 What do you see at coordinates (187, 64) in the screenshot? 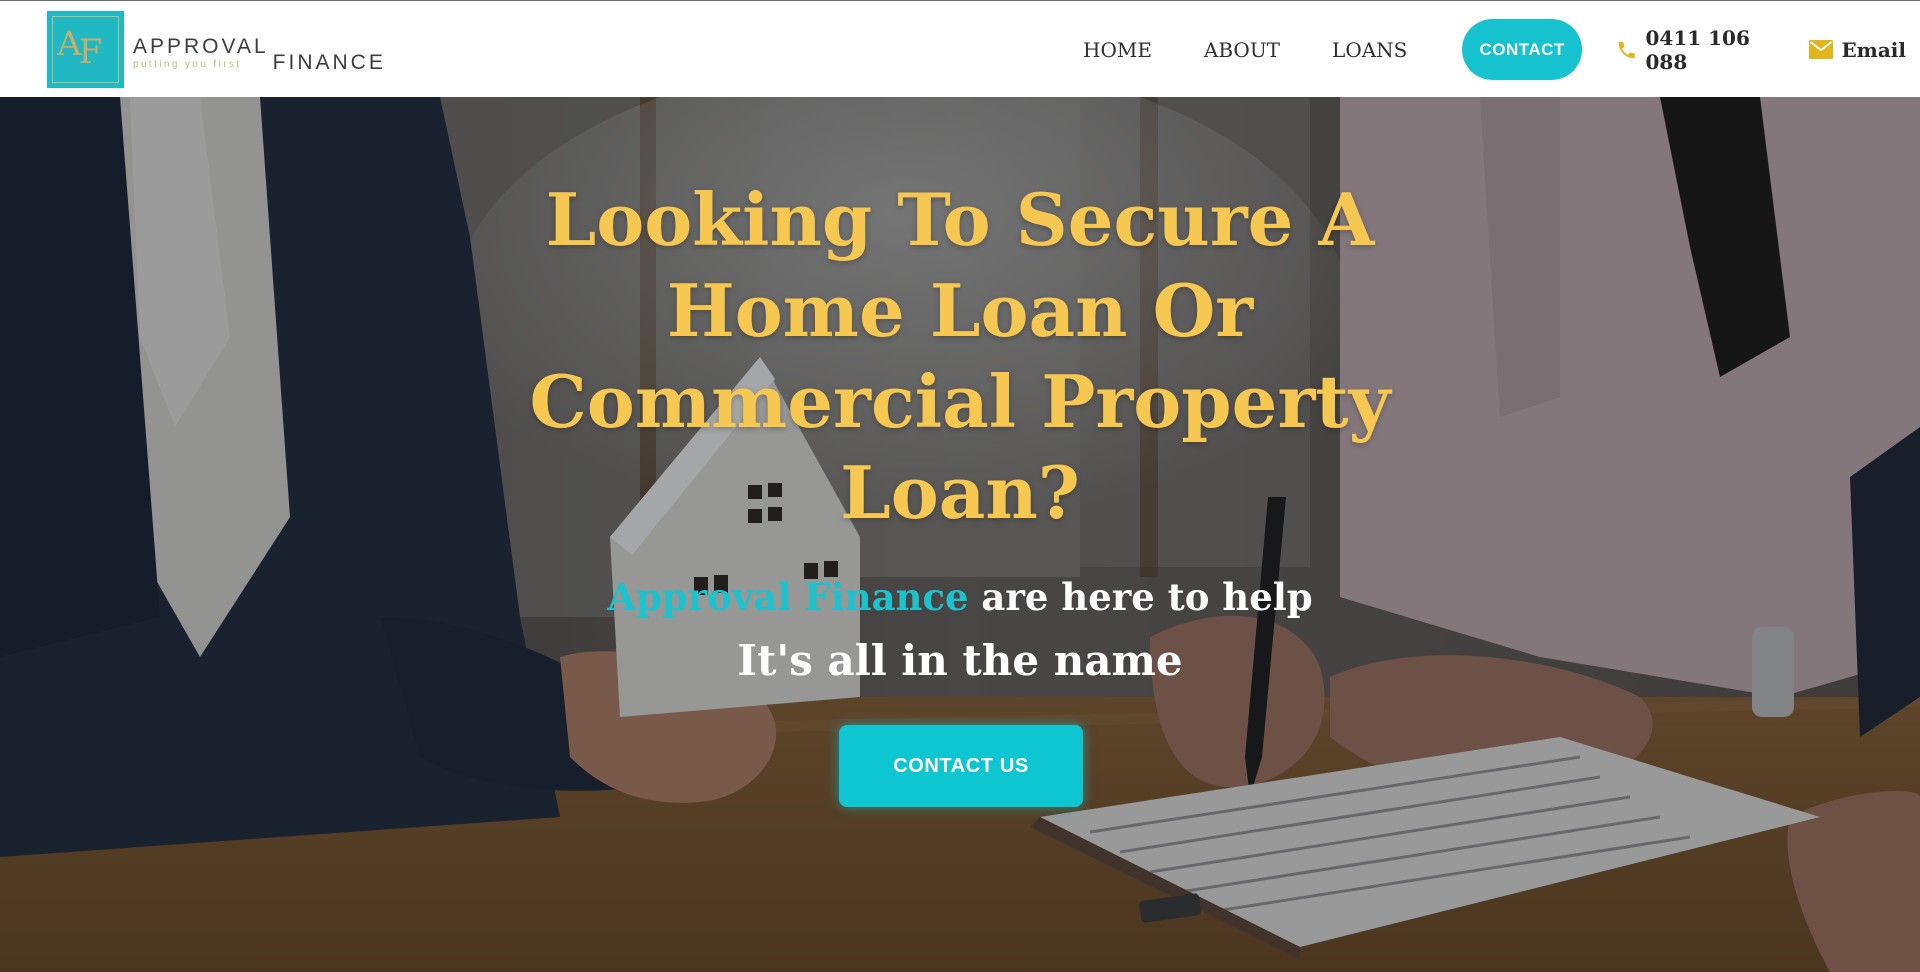
I see `brand-tagline: putting you first` at bounding box center [187, 64].